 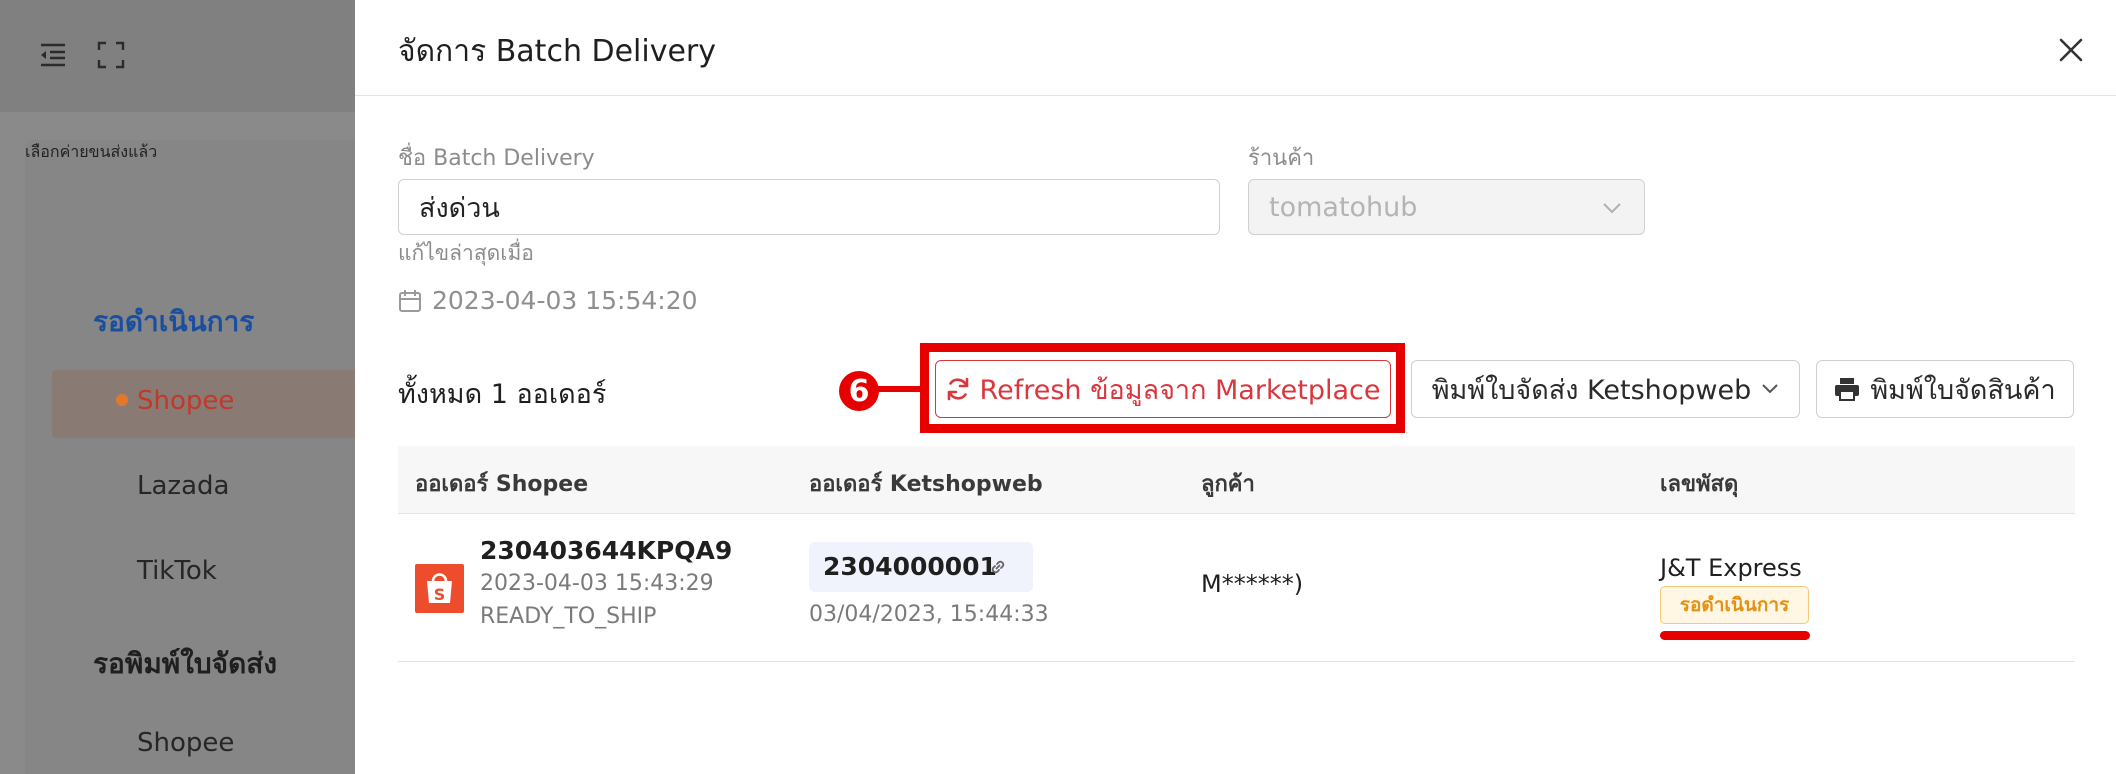 I want to click on sidebar-item-tiktok: TikTok, so click(x=177, y=571).